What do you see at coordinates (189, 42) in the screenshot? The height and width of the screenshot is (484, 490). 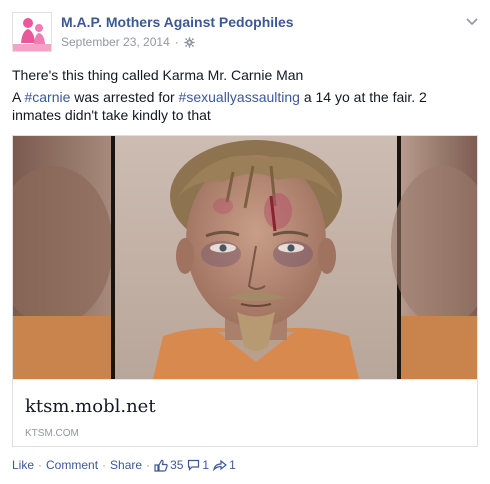 I see `gear-icon` at bounding box center [189, 42].